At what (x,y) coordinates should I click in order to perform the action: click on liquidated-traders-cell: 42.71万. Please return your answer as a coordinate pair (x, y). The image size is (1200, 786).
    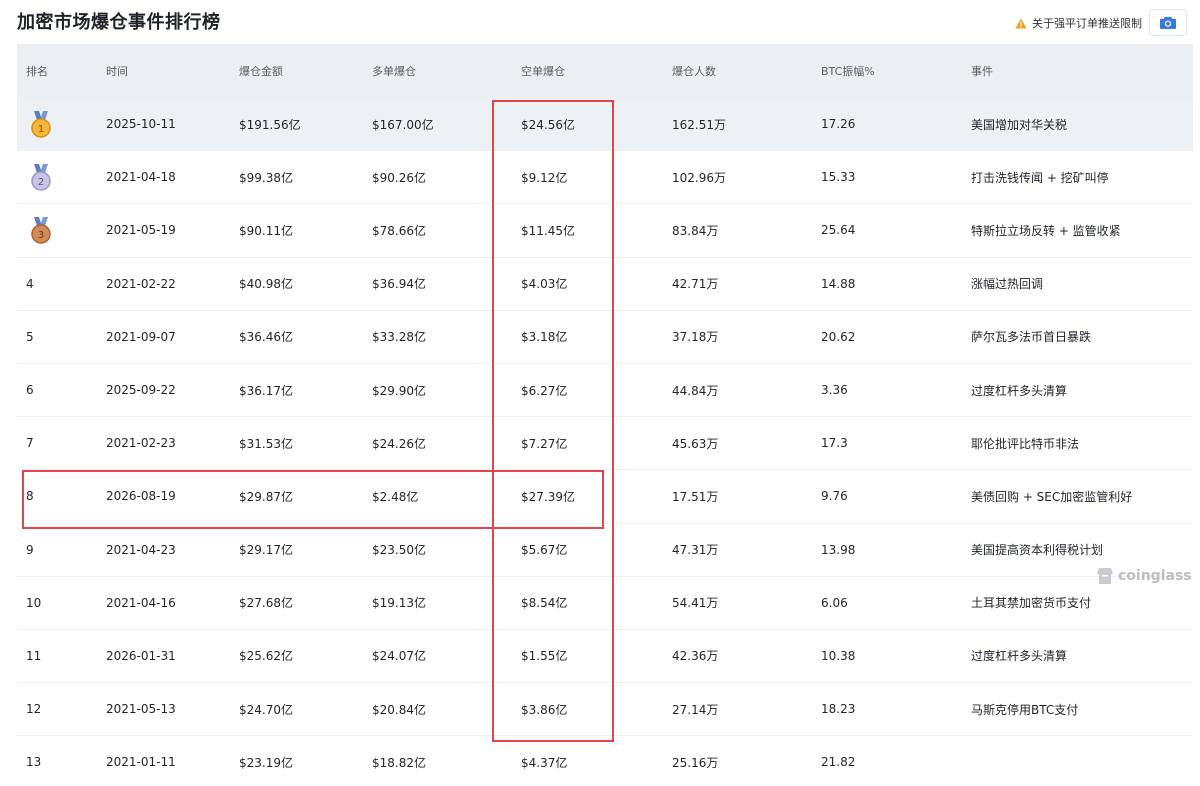
    Looking at the image, I should click on (695, 284).